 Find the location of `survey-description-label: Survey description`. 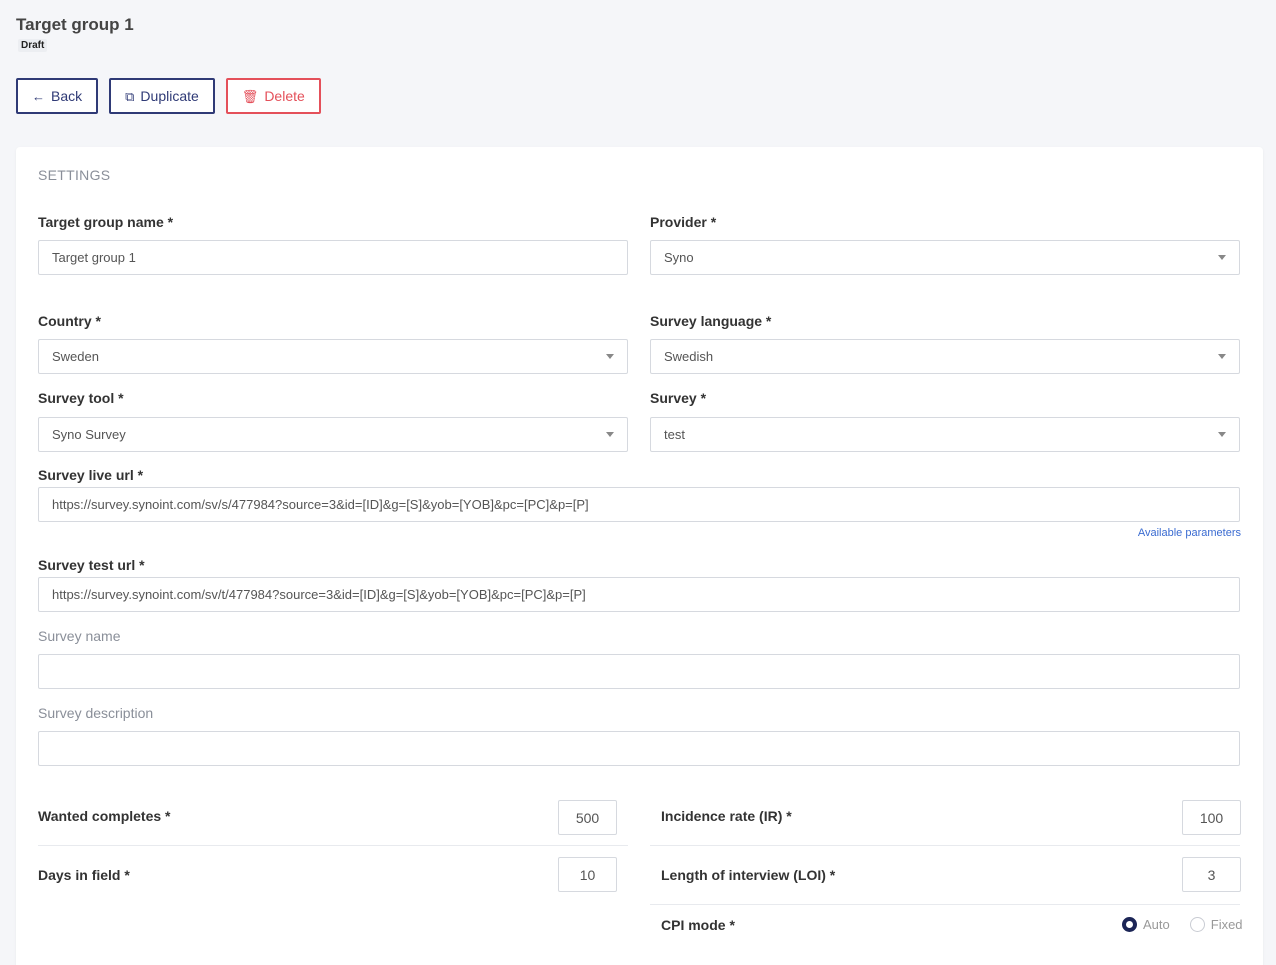

survey-description-label: Survey description is located at coordinates (96, 713).